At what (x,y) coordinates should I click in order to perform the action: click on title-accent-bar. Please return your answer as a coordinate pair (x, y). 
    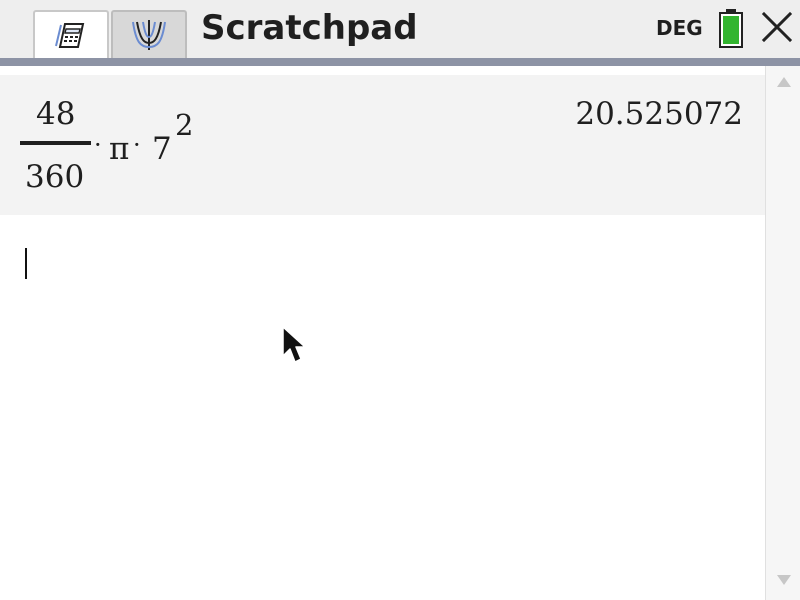
    Looking at the image, I should click on (400, 62).